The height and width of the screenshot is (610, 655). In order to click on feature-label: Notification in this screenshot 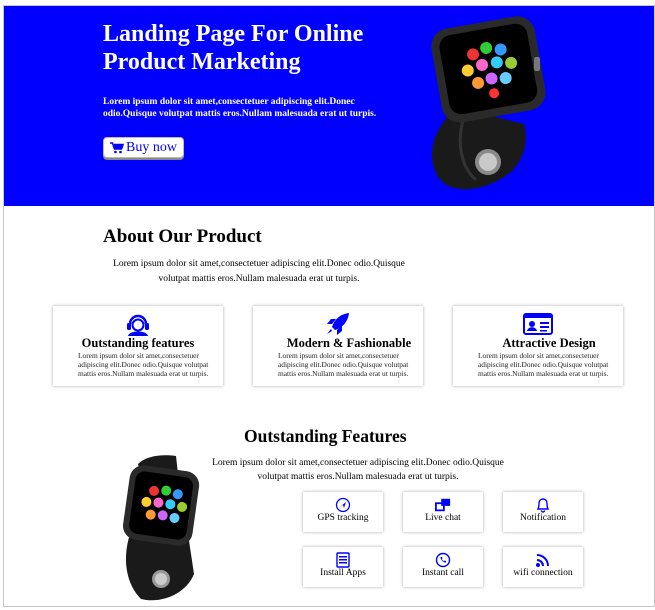, I will do `click(543, 518)`.